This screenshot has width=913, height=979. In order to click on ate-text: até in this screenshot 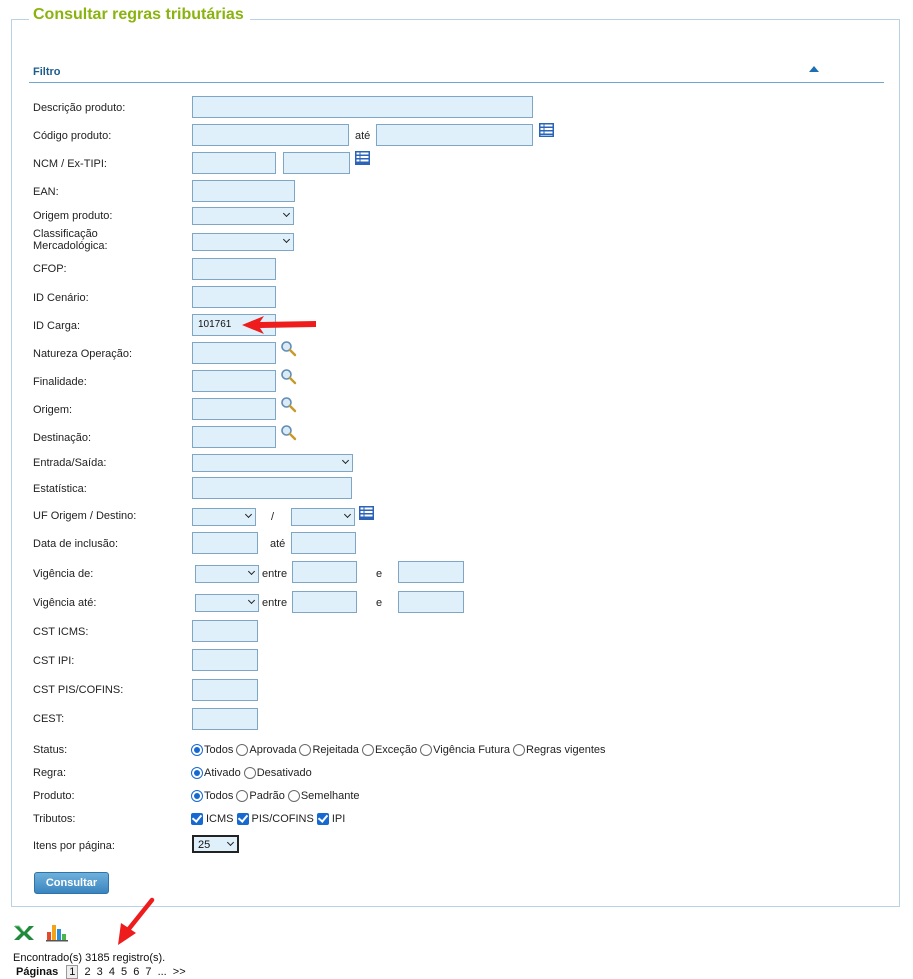, I will do `click(363, 136)`.